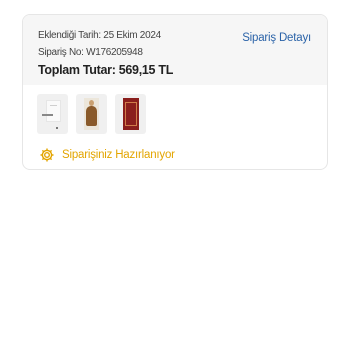  Describe the element at coordinates (276, 38) in the screenshot. I see `order-detail-link: Sipariş Detayı` at that location.